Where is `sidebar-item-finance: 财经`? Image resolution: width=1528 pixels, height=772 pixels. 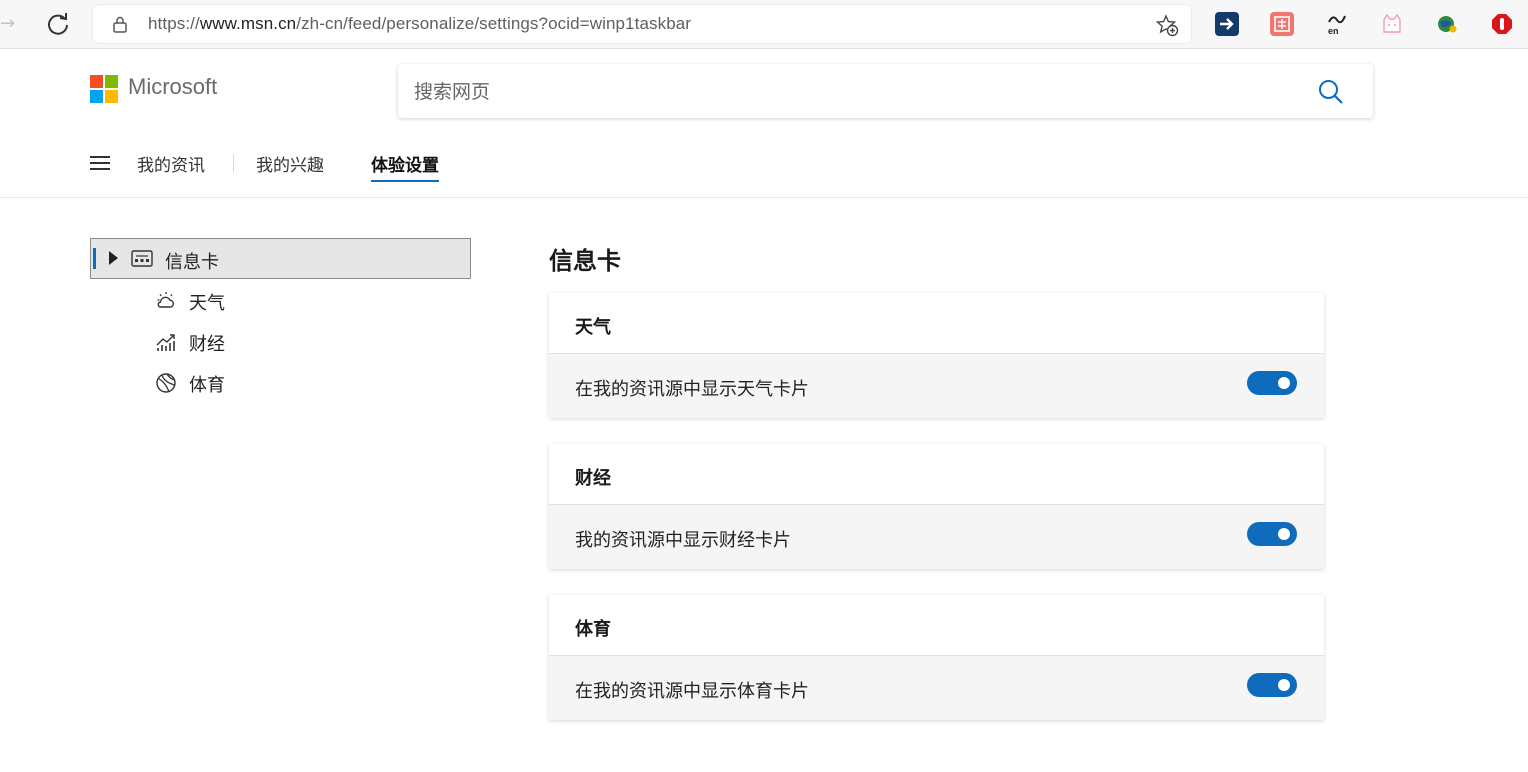 sidebar-item-finance: 财经 is located at coordinates (255, 343).